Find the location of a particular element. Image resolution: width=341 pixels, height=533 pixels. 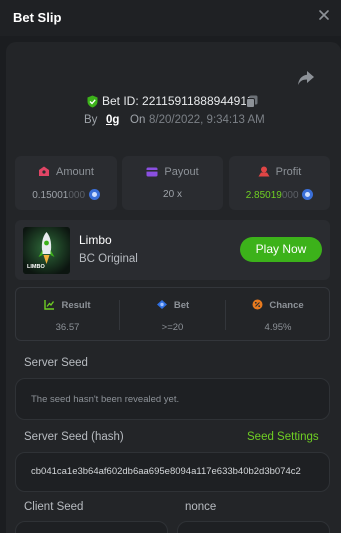

bet-cell: Bet >=20 is located at coordinates (172, 314).